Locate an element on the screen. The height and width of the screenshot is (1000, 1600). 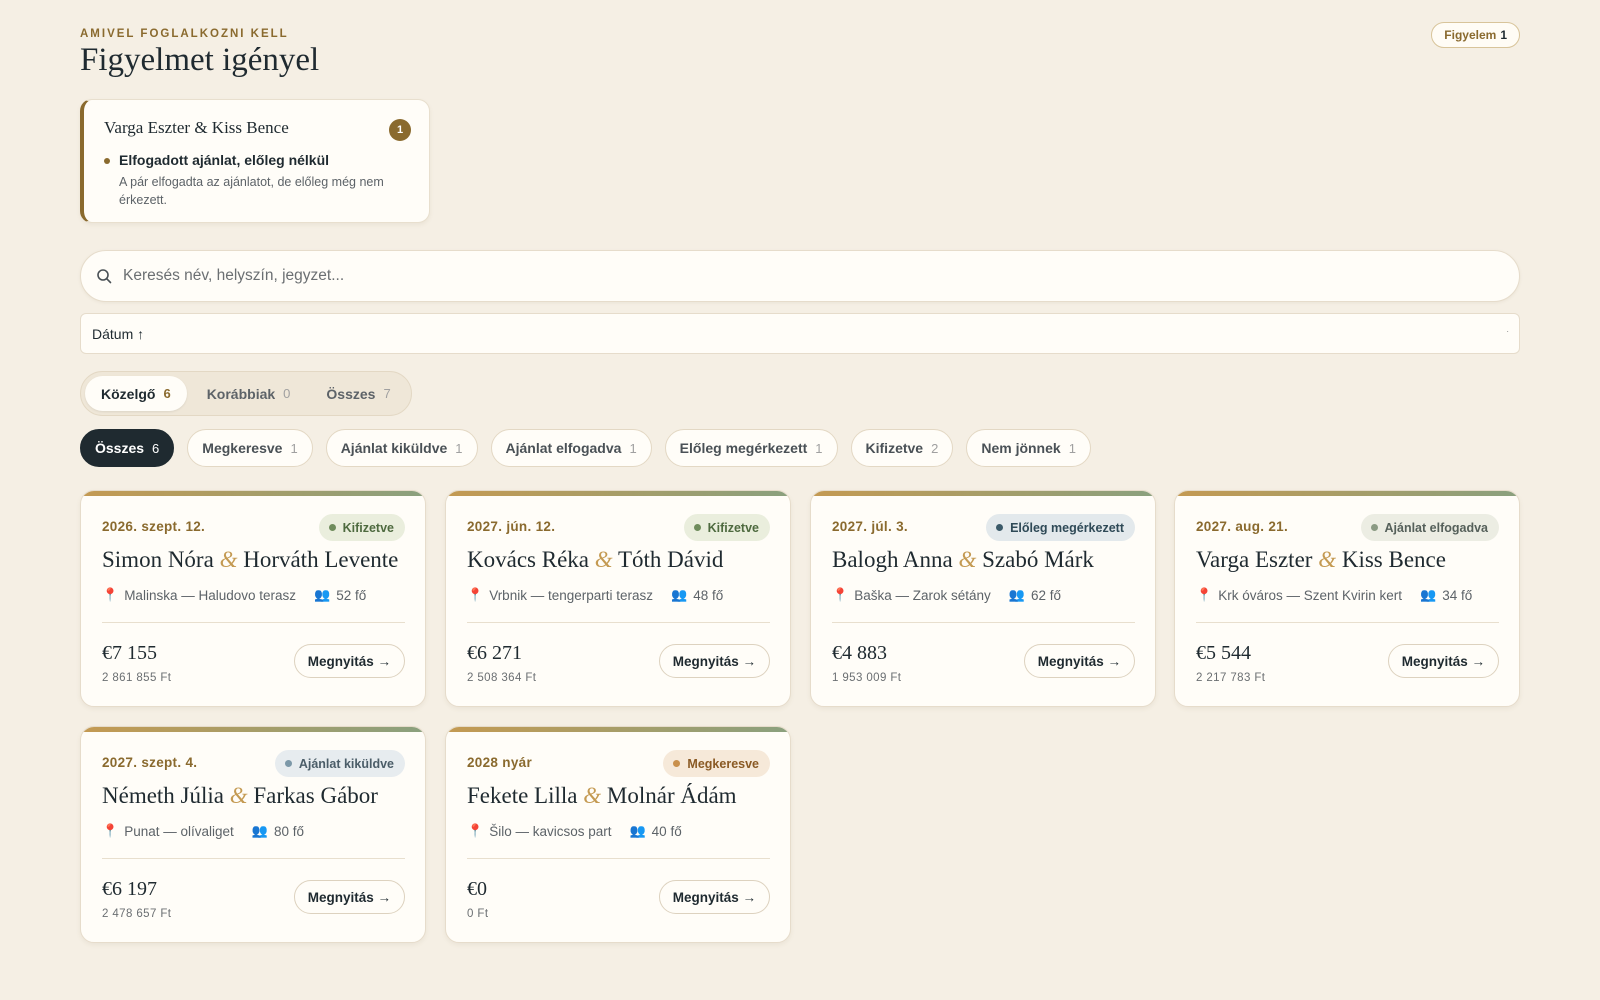
filter-chip-eloleg-megerkezett: Előleg megérkezett 1 is located at coordinates (751, 448).